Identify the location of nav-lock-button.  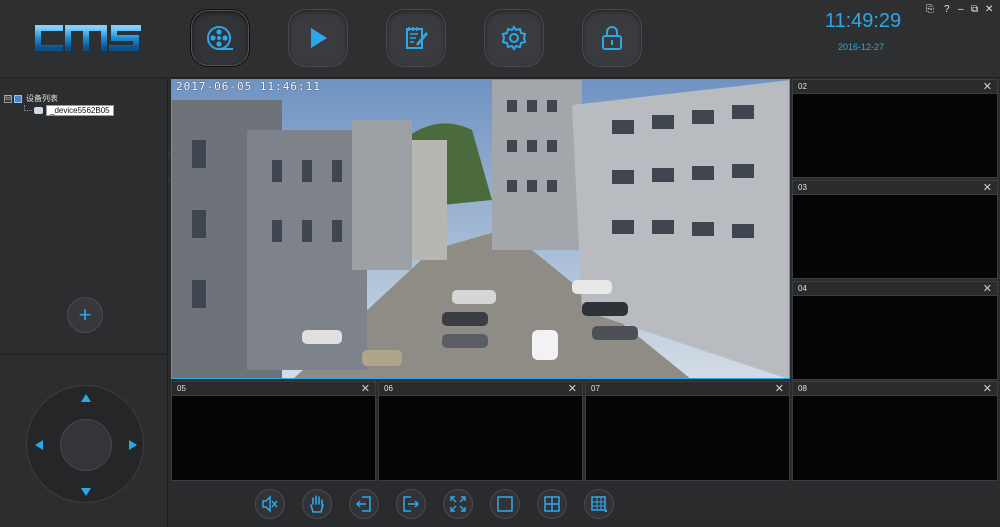
(612, 38).